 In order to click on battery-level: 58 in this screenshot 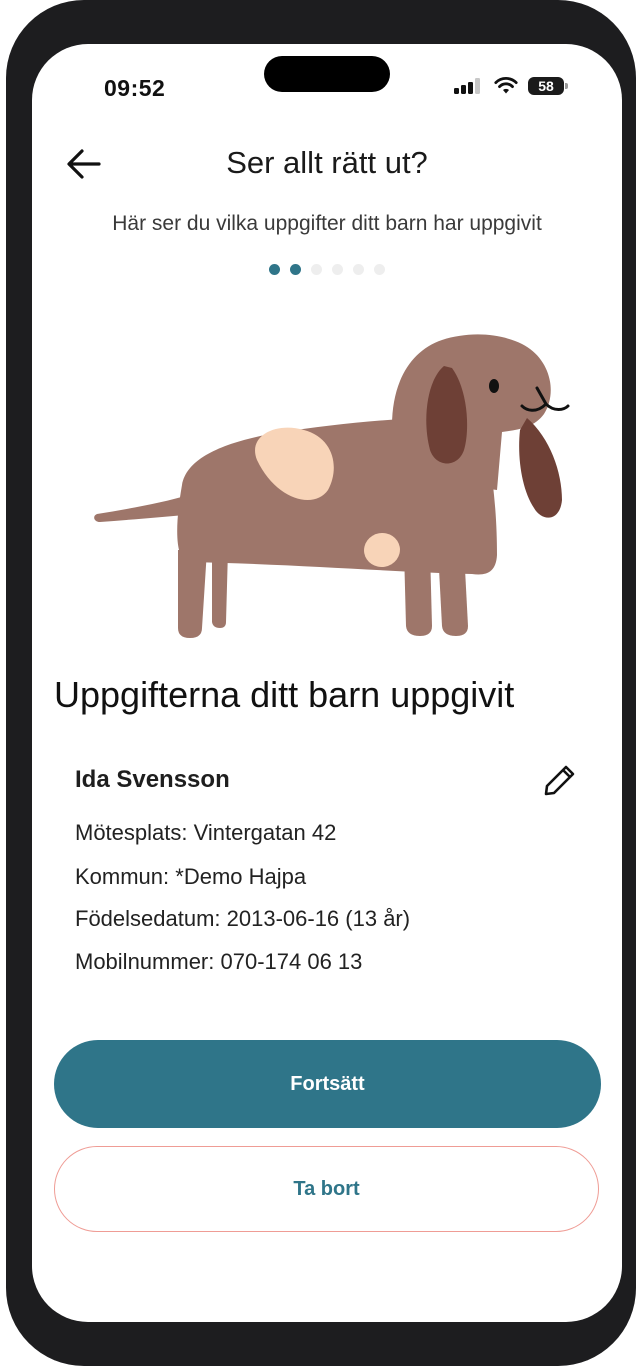, I will do `click(546, 86)`.